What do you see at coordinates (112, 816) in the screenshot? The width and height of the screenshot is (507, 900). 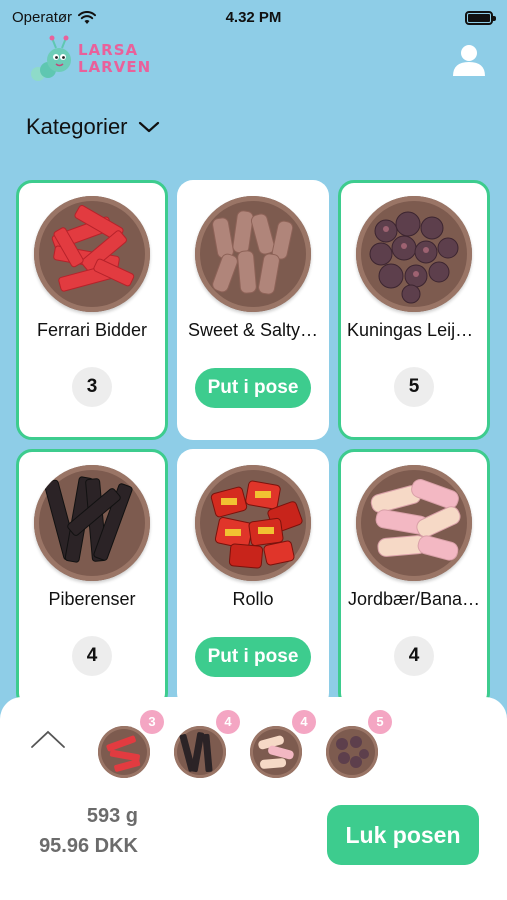 I see `bag-weight: 593 g` at bounding box center [112, 816].